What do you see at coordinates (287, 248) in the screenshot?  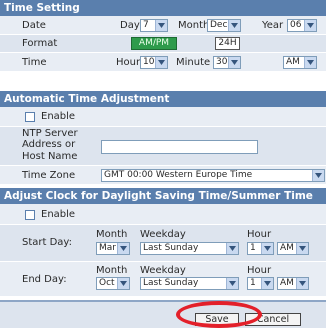 I see `start-ampm-value: AM` at bounding box center [287, 248].